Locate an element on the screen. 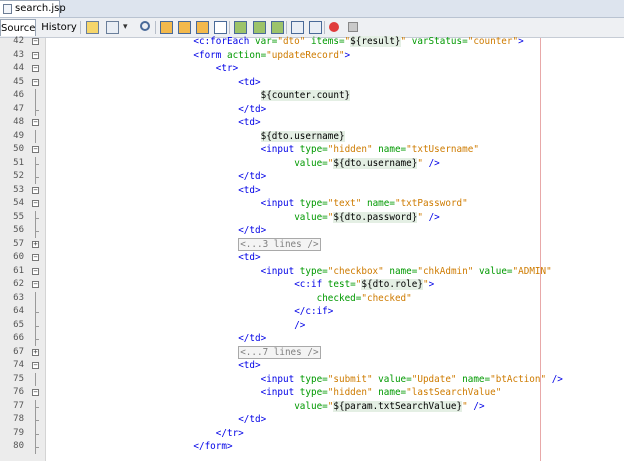 The image size is (624, 461). line-number: 46 is located at coordinates (18, 95).